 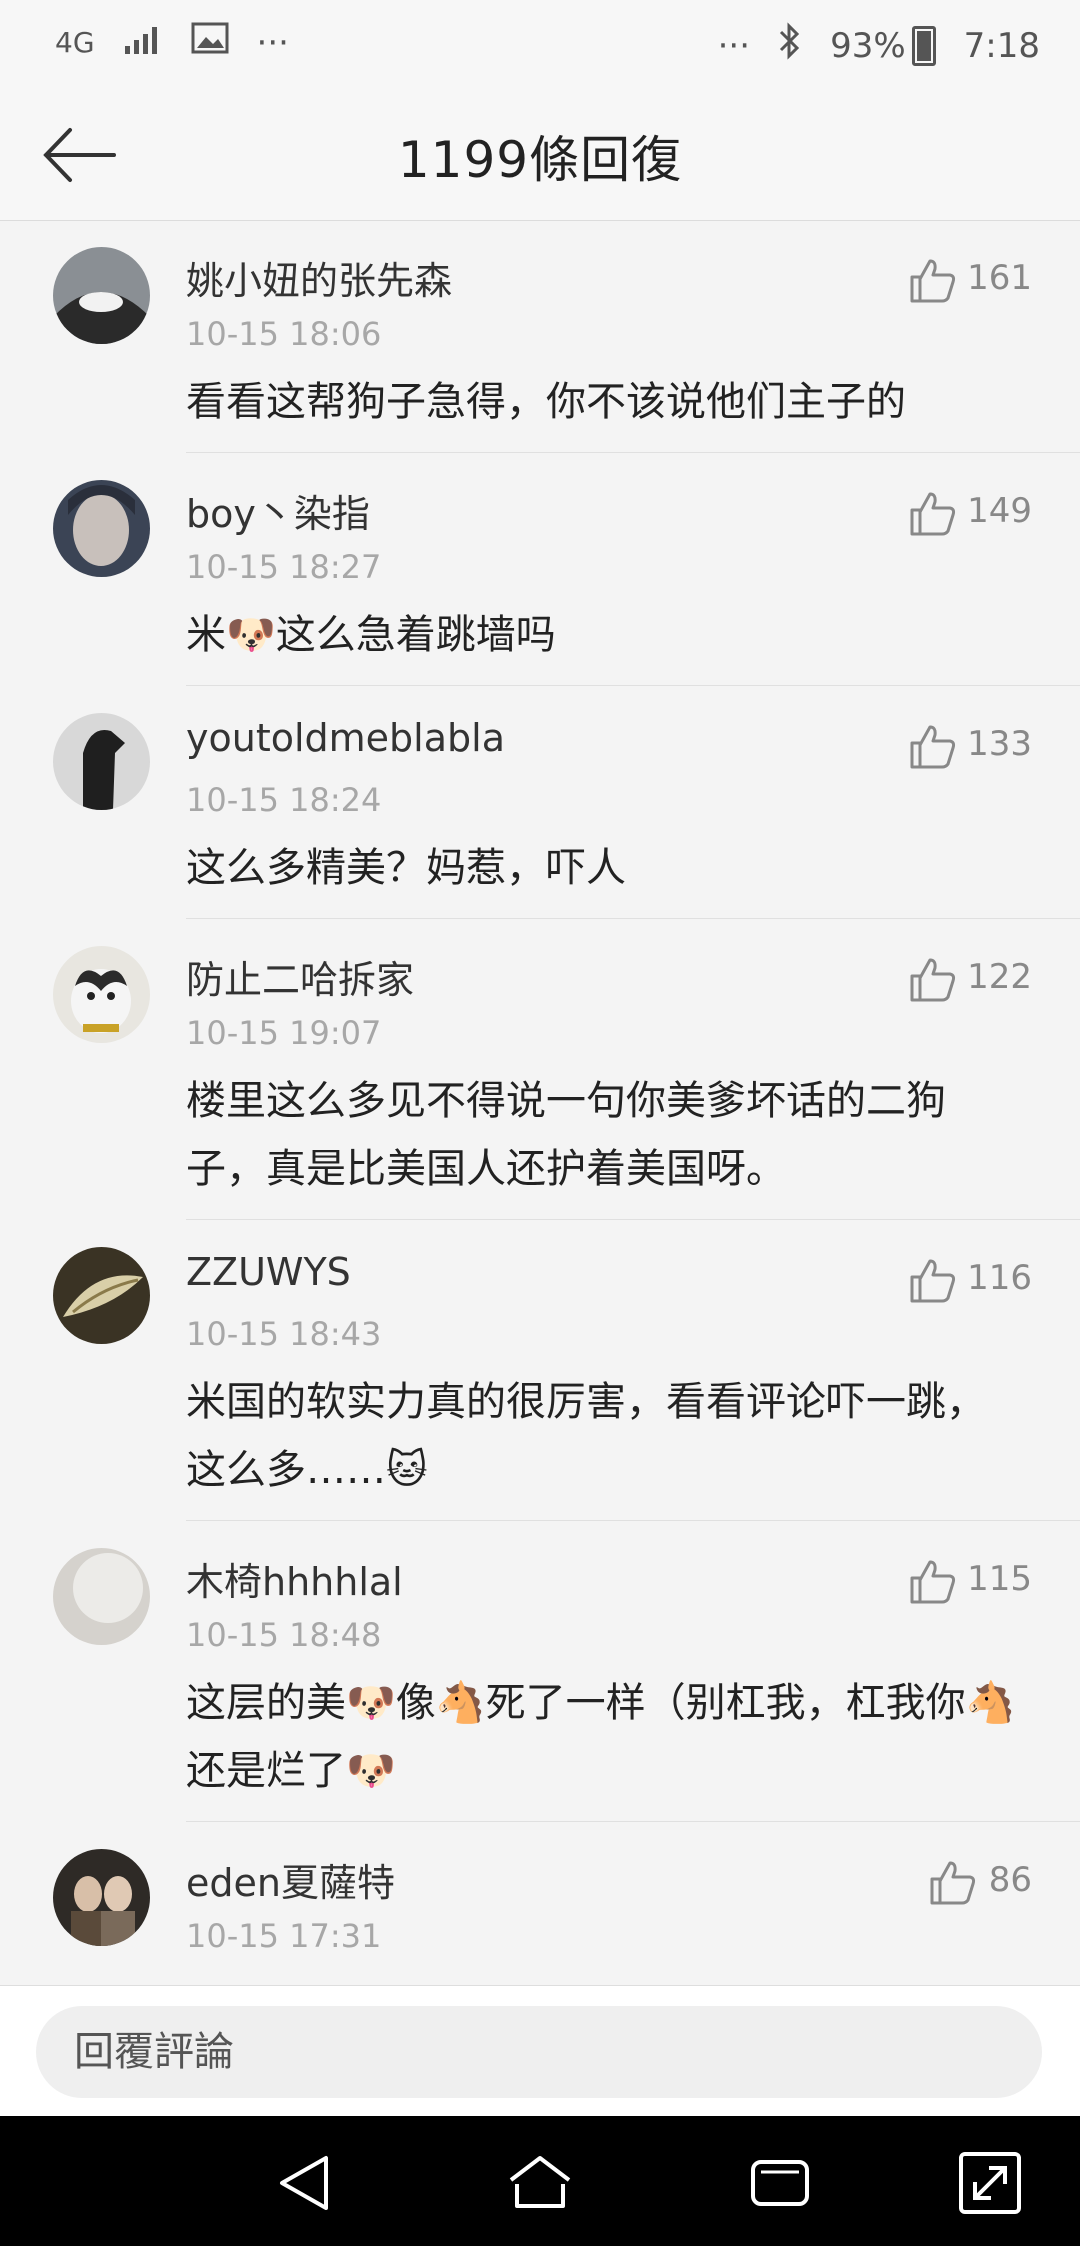 I want to click on image-icon, so click(x=210, y=42).